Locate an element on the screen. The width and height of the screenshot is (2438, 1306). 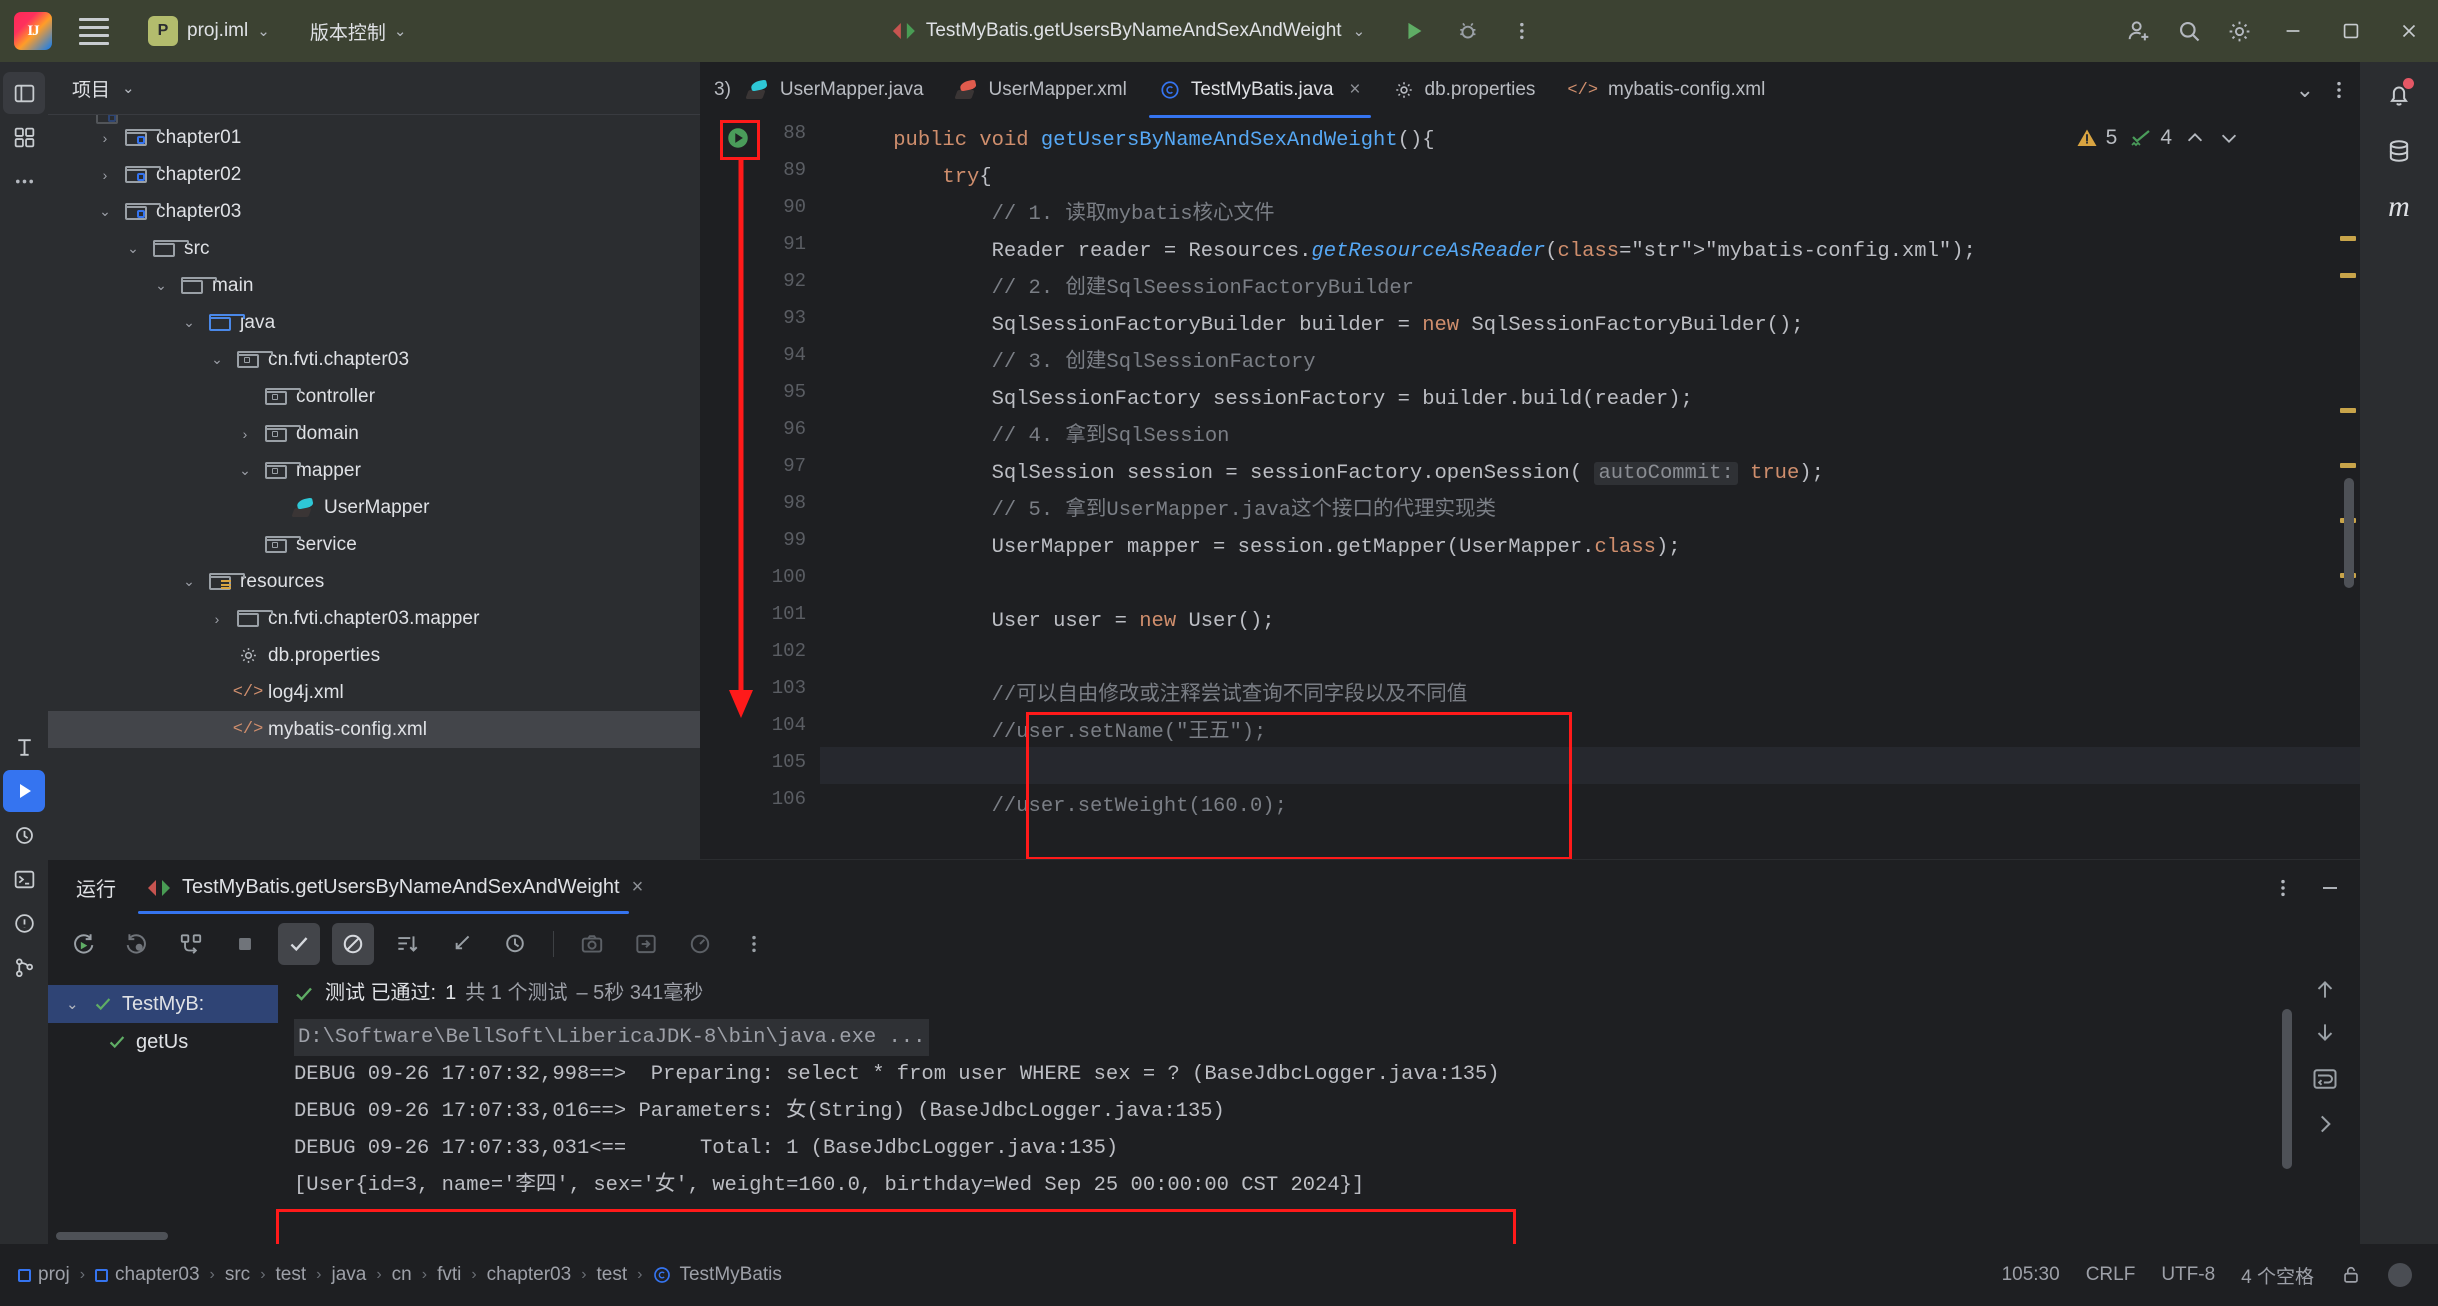
tree-item-mapper: ⌄ mapper is located at coordinates (374, 470).